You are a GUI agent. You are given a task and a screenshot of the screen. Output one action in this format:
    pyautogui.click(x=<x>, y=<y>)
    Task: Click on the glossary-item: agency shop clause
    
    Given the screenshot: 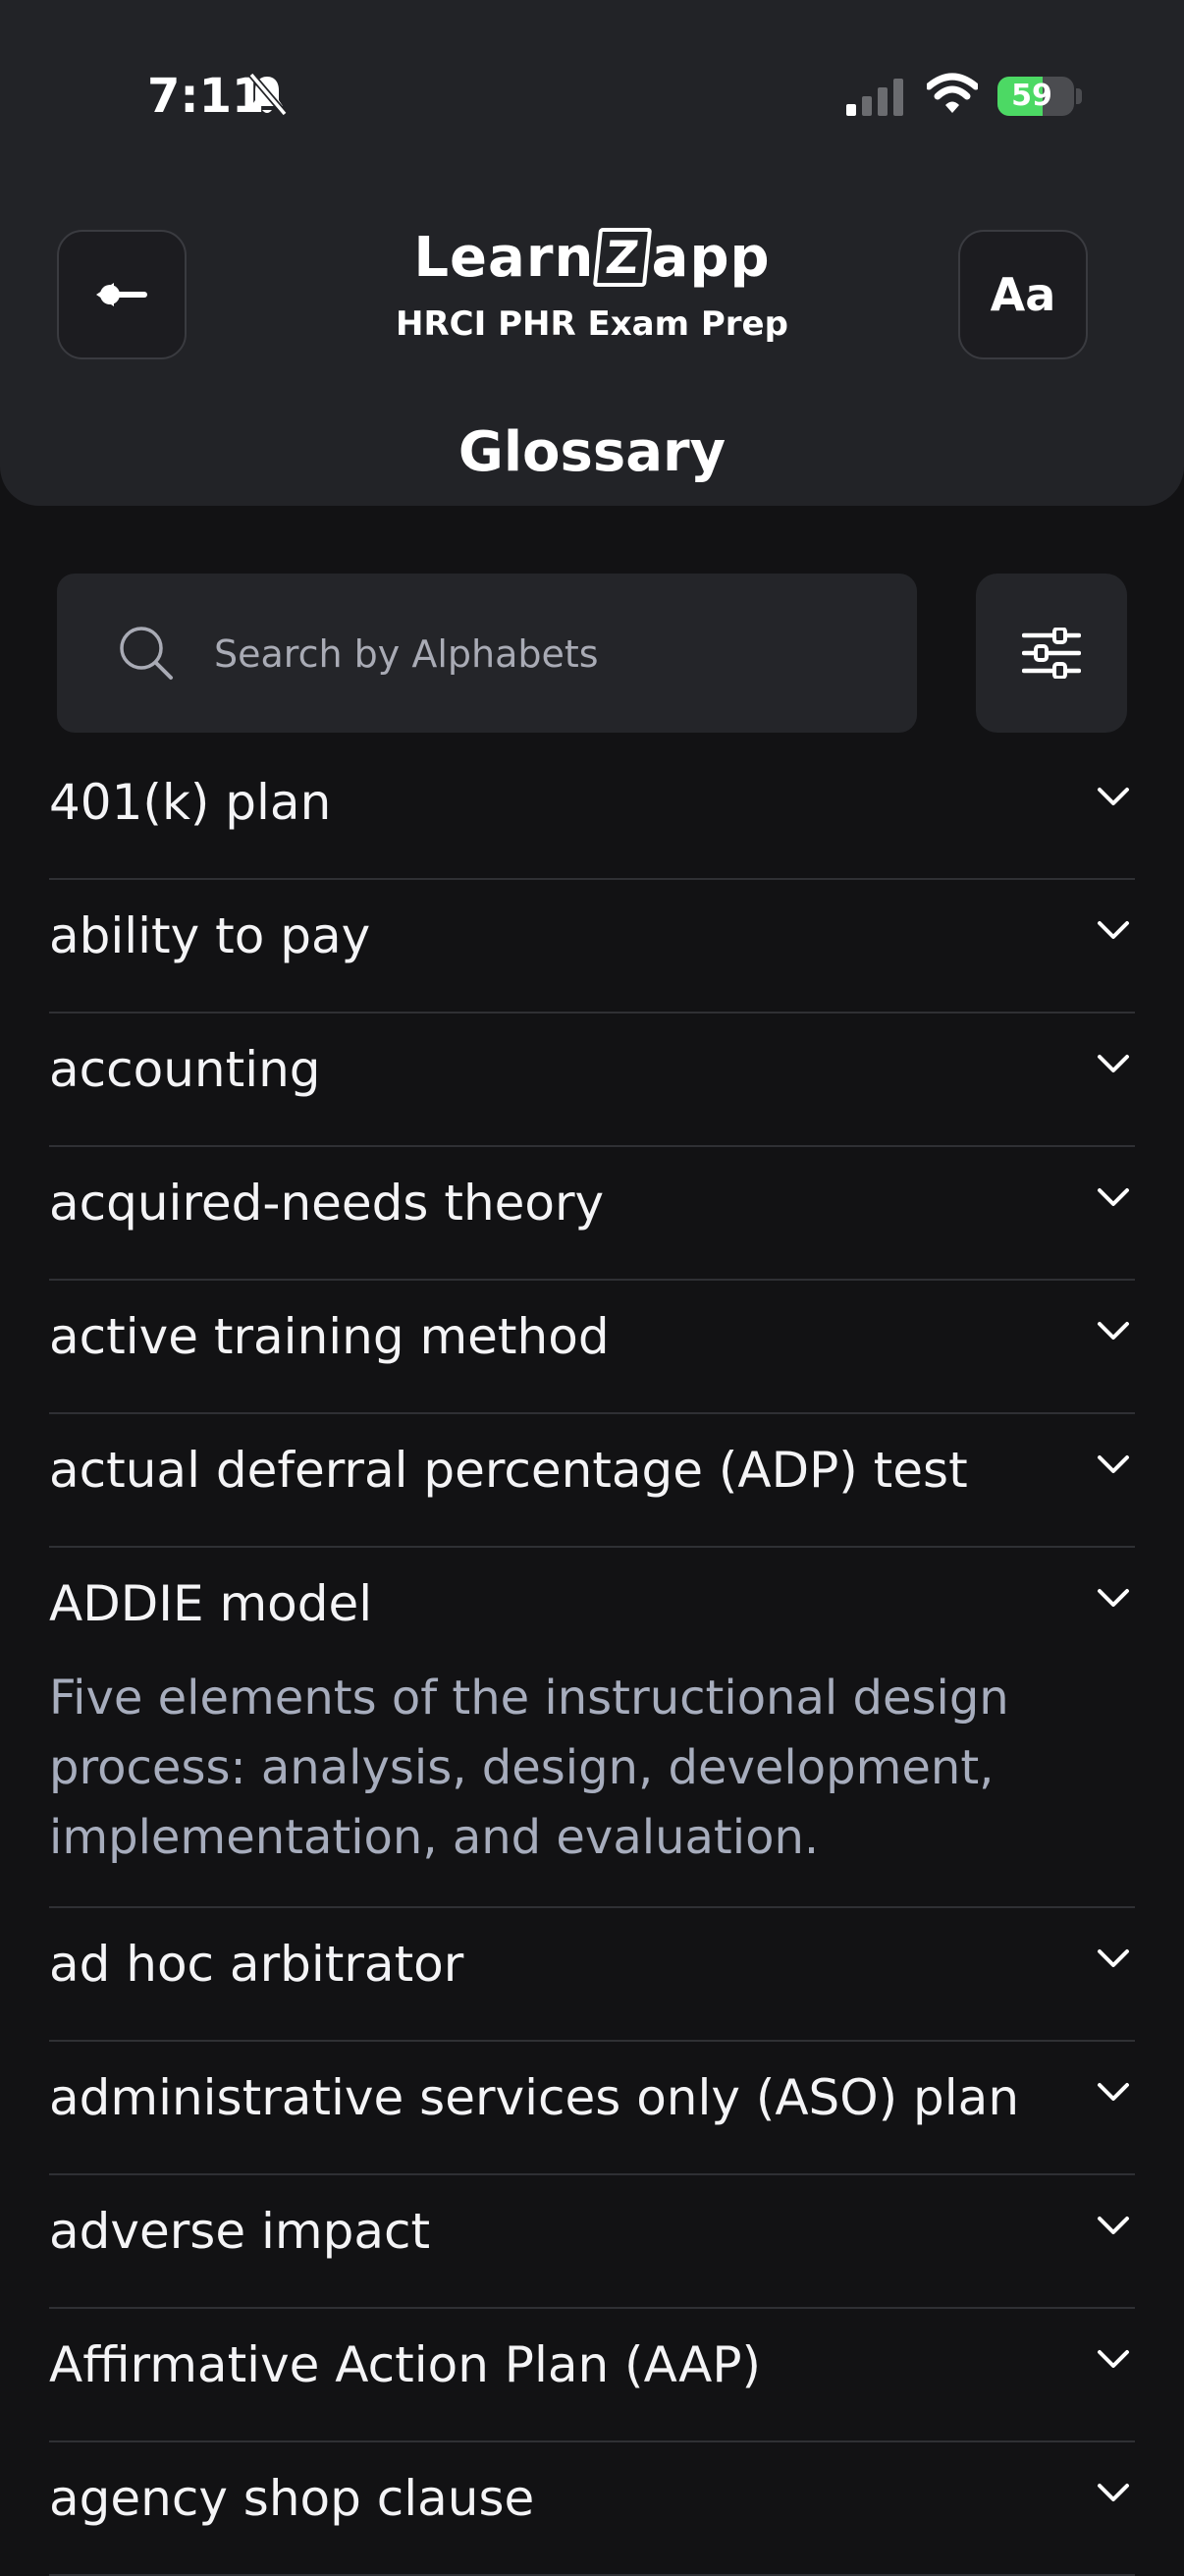 What is the action you would take?
    pyautogui.click(x=592, y=2509)
    